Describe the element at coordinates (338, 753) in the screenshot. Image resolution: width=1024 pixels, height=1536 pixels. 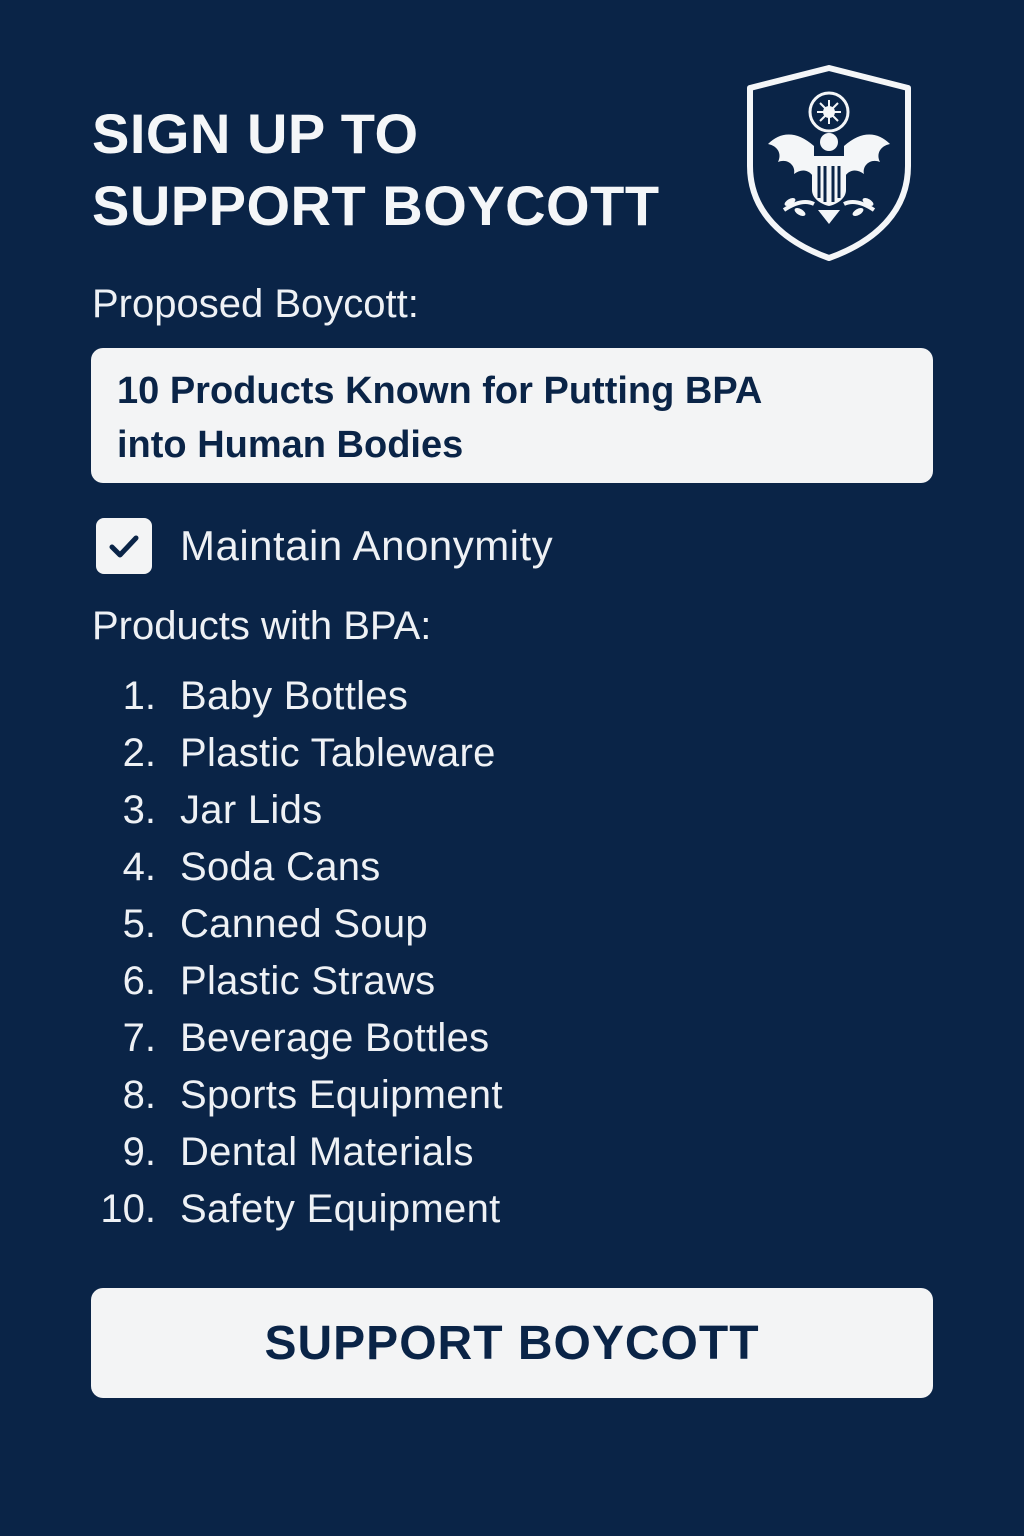
I see `list-item-name: Plastic Tableware` at that location.